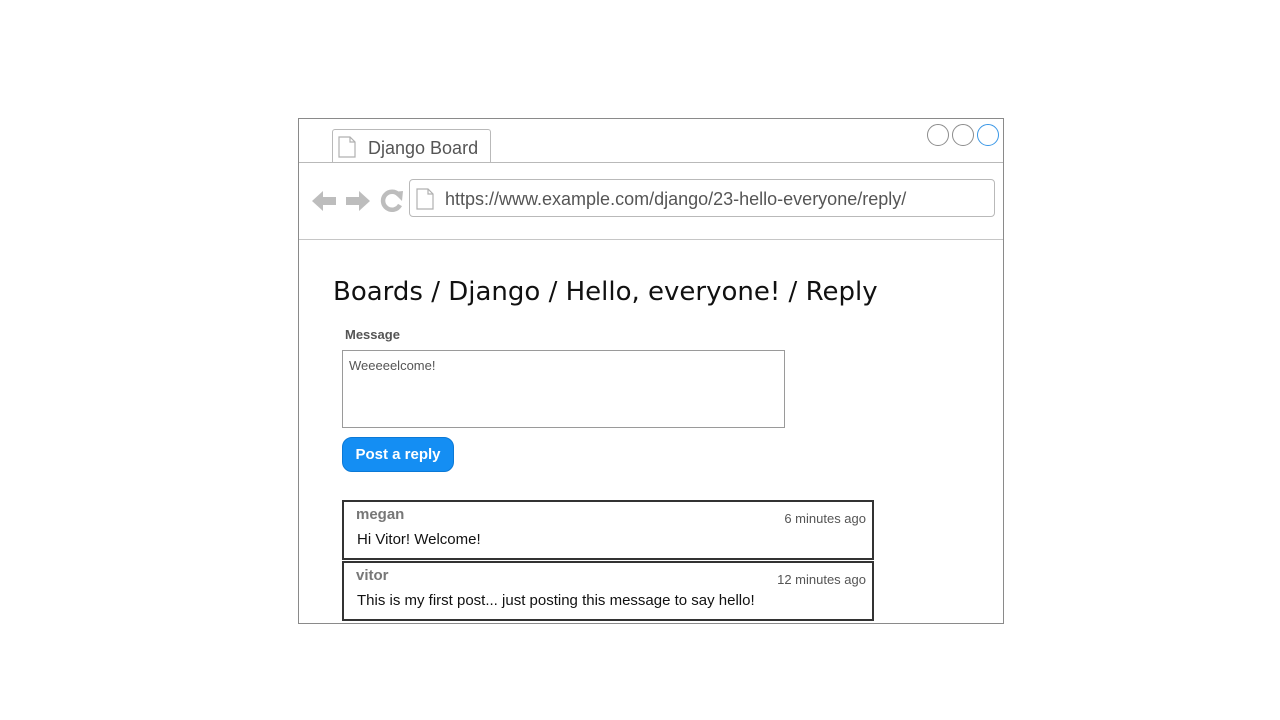  What do you see at coordinates (372, 575) in the screenshot?
I see `post-author: vitor` at bounding box center [372, 575].